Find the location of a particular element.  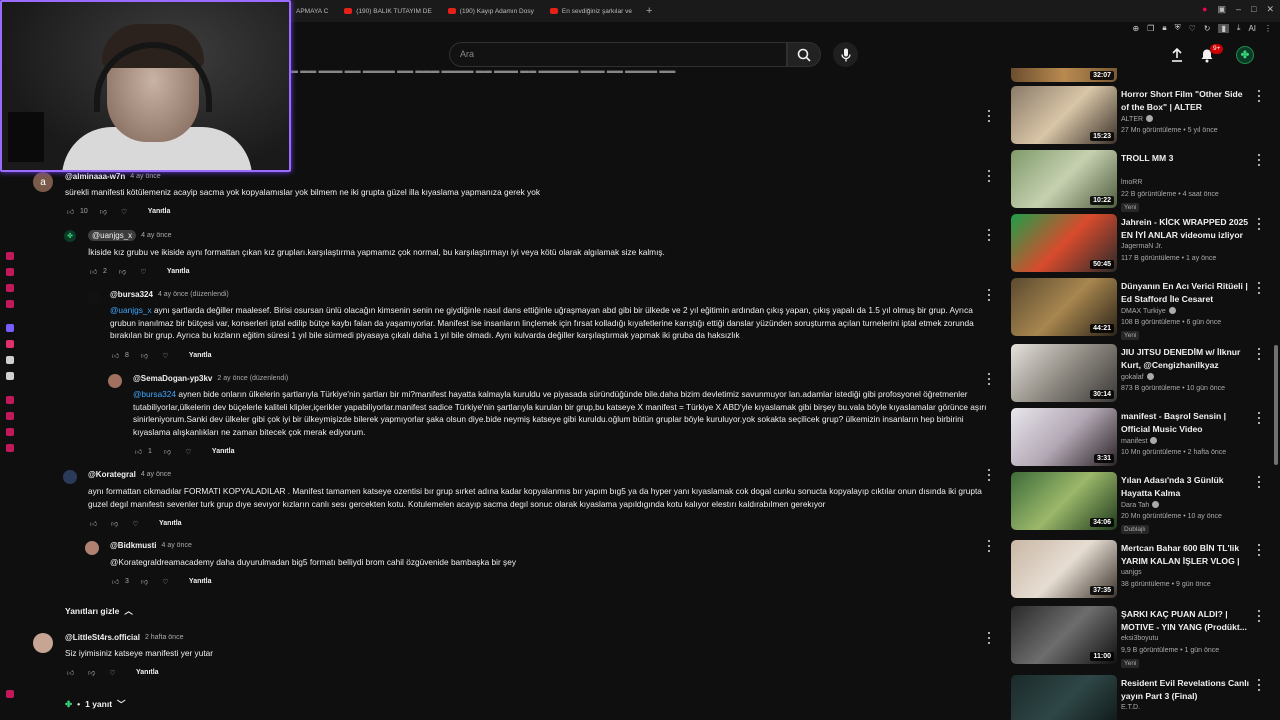

video-title: Yılan Adası'nda 3 Günlük Hayatta Kalma is located at coordinates (1185, 486).